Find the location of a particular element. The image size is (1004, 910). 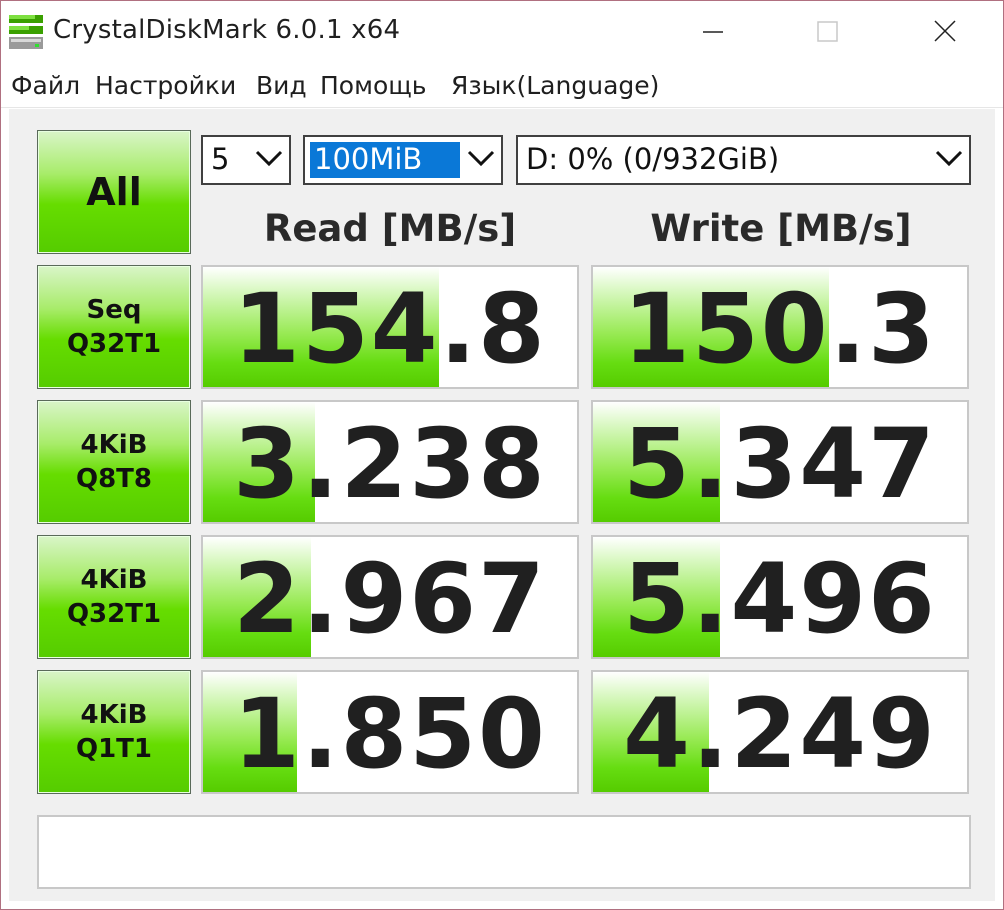

test-button-seq-q32t1: Seq Q32T1 is located at coordinates (114, 327).